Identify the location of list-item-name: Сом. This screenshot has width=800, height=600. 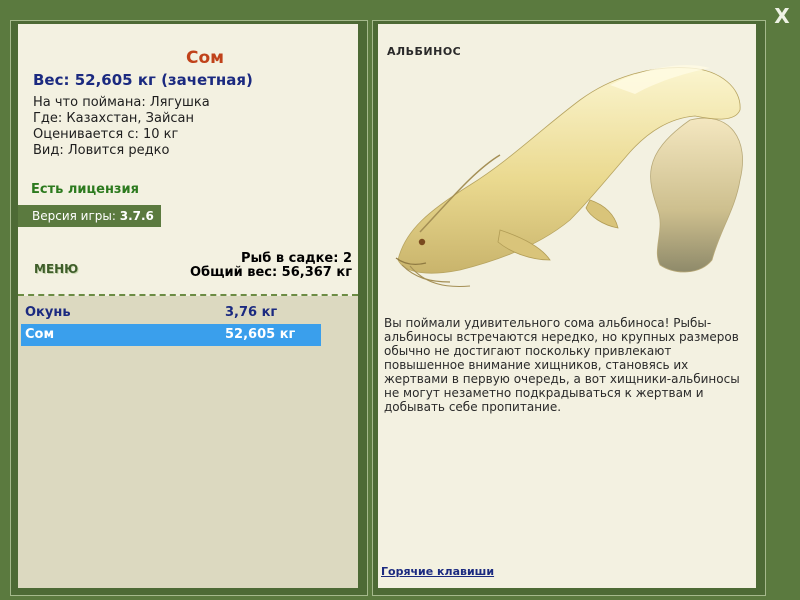
(40, 334).